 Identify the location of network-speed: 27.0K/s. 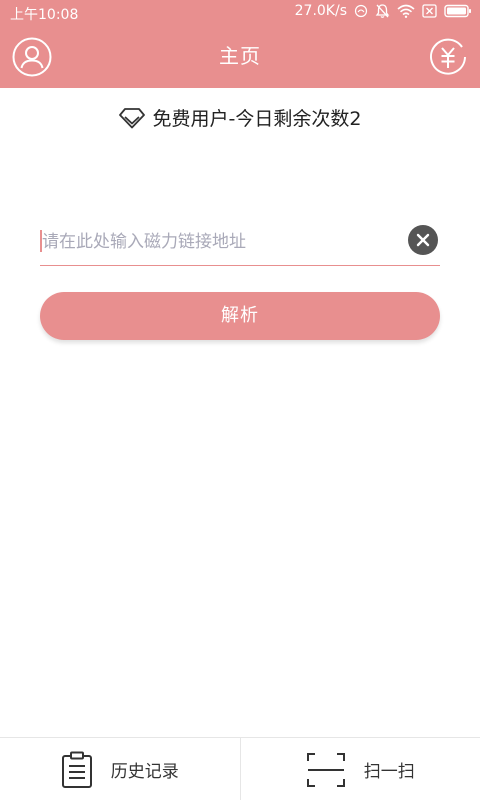
(320, 11).